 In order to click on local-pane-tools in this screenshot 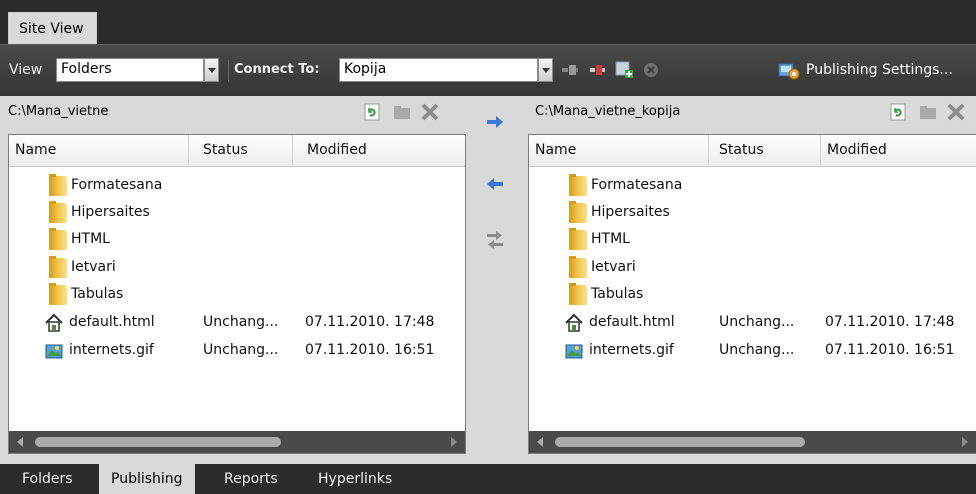, I will do `click(412, 112)`.